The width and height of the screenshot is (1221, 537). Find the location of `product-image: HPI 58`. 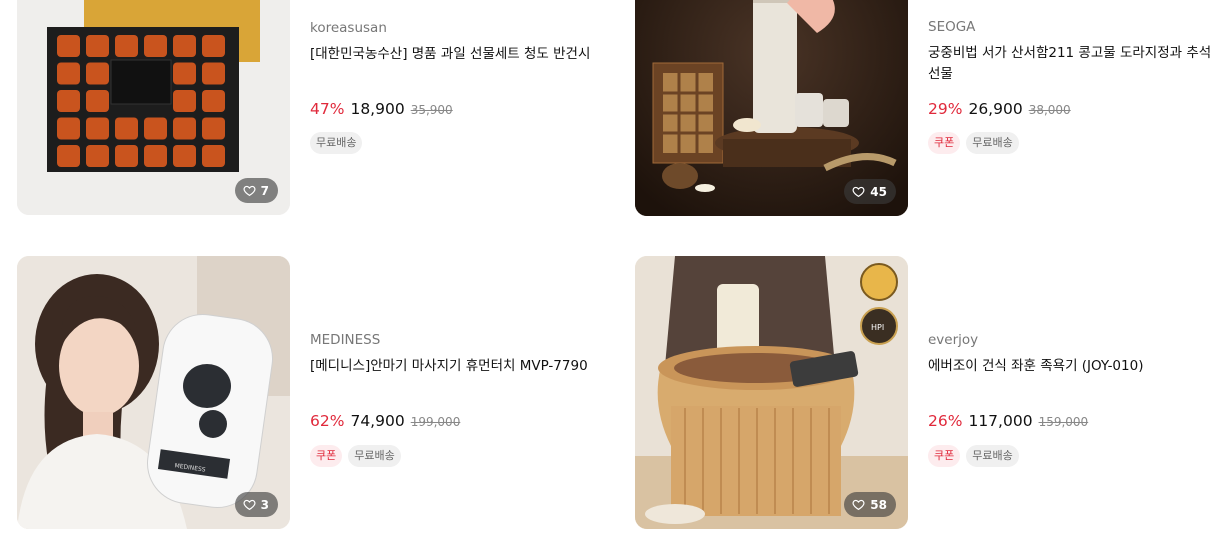

product-image: HPI 58 is located at coordinates (771, 392).